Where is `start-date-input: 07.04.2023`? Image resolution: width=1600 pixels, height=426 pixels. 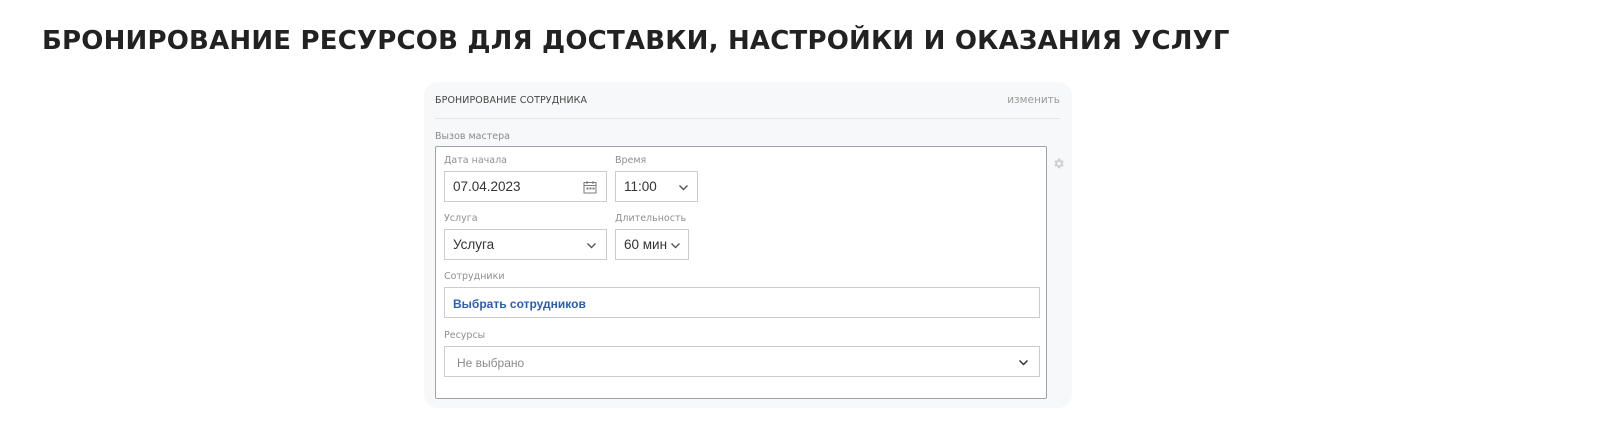 start-date-input: 07.04.2023 is located at coordinates (525, 186).